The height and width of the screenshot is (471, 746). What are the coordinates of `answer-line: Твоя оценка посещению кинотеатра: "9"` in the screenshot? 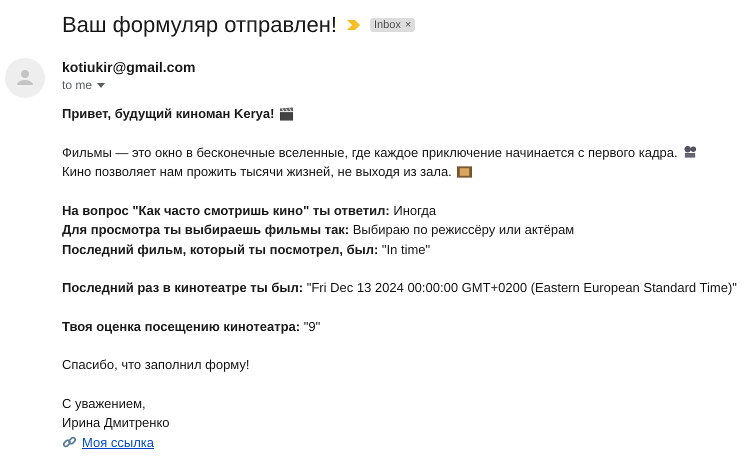 It's located at (191, 326).